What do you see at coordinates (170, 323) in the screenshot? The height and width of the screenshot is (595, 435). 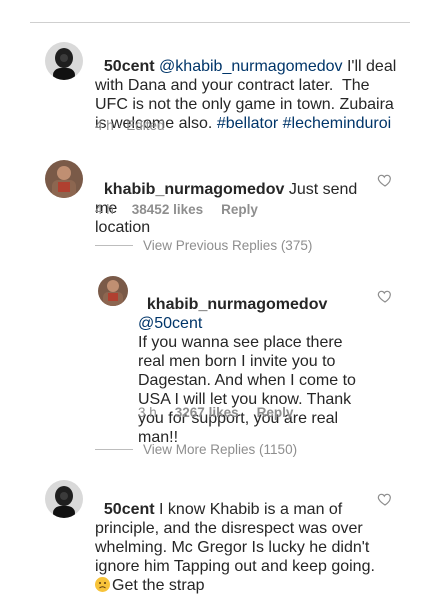 I see `mention-link: @50cent` at bounding box center [170, 323].